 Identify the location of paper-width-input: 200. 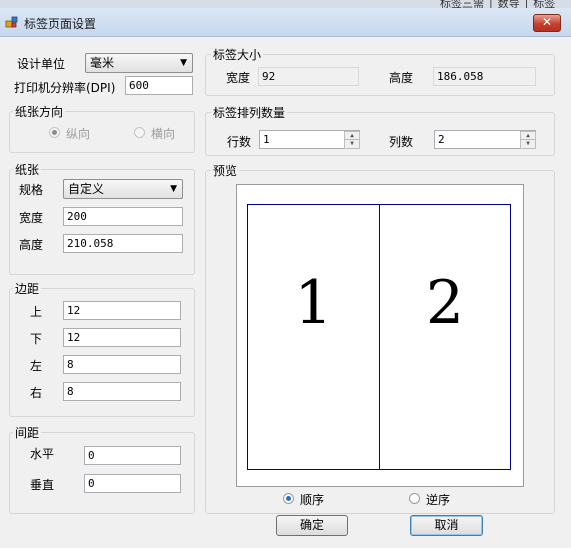
(123, 216).